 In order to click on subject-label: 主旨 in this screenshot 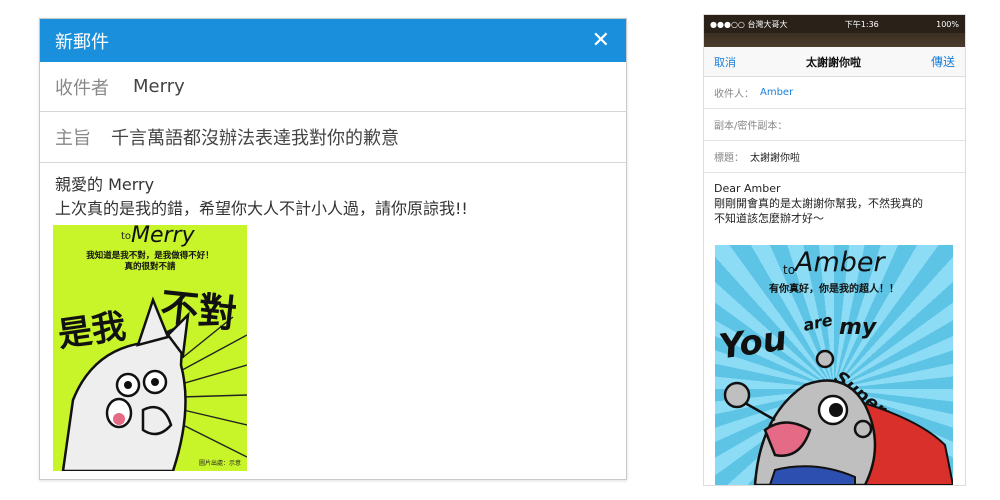, I will do `click(73, 138)`.